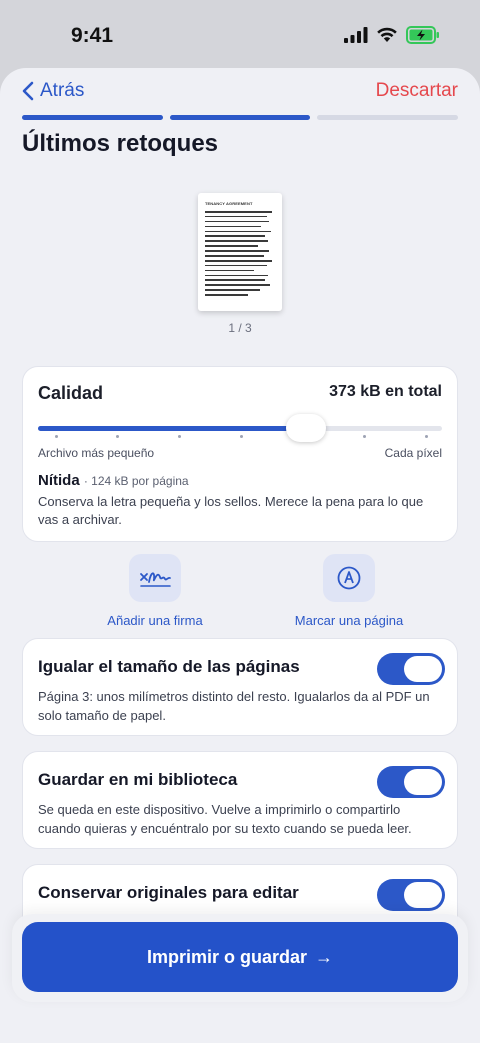 The image size is (480, 1043). Describe the element at coordinates (59, 480) in the screenshot. I see `quality-level-name: Nítida` at that location.